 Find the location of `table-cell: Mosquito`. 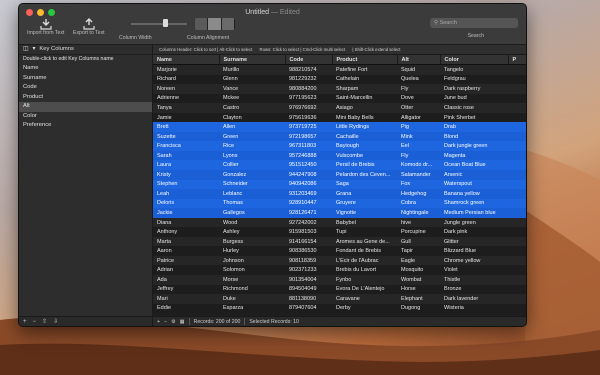

table-cell: Mosquito is located at coordinates (418, 270).